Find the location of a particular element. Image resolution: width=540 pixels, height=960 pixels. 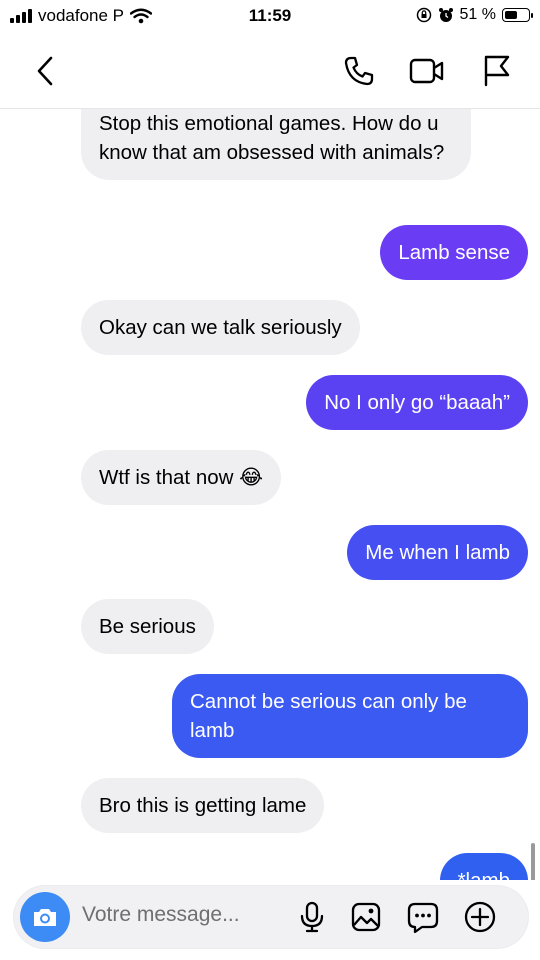

call-button is located at coordinates (359, 71).